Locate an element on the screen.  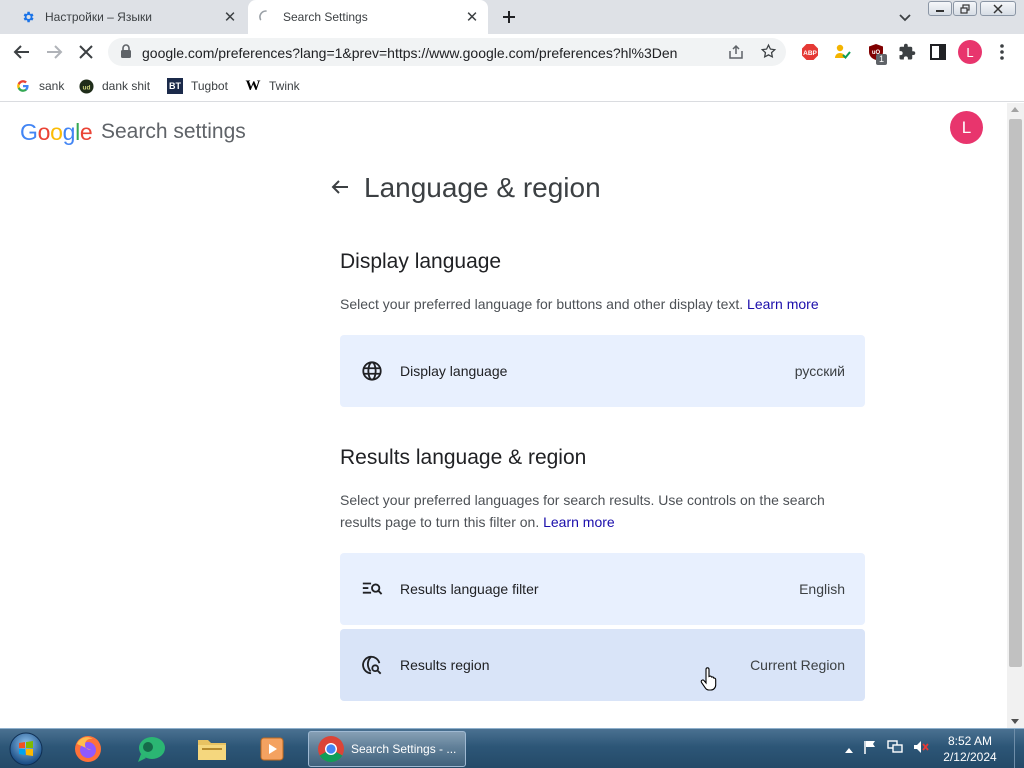
filter-search-icon is located at coordinates (372, 589).